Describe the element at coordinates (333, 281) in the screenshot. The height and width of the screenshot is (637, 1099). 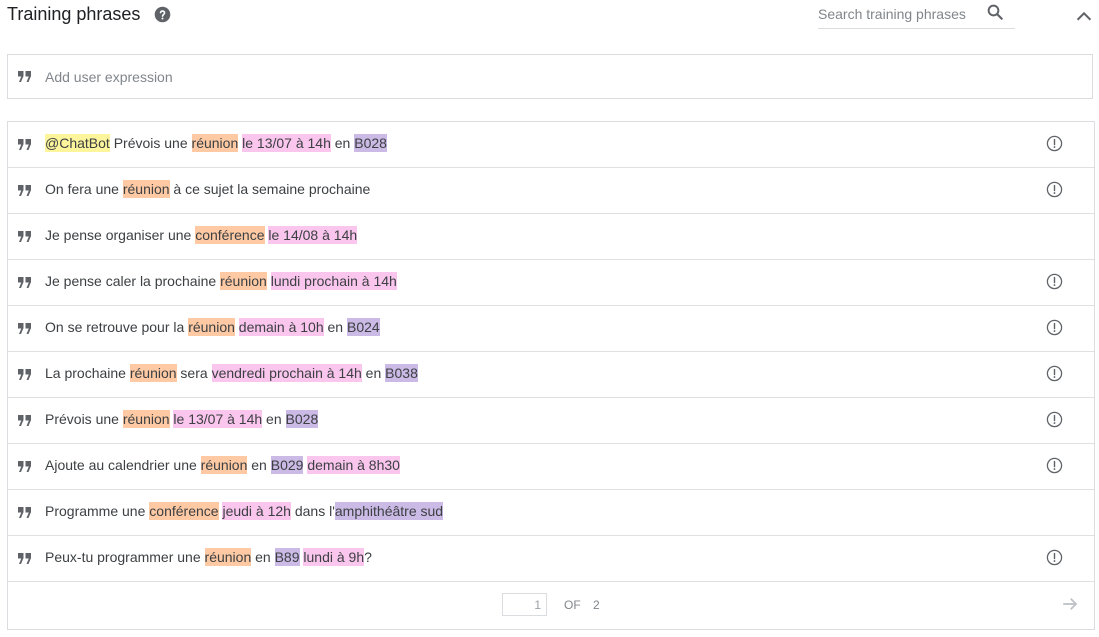
I see `entity-annotation-date: lundi prochain à 14h` at that location.